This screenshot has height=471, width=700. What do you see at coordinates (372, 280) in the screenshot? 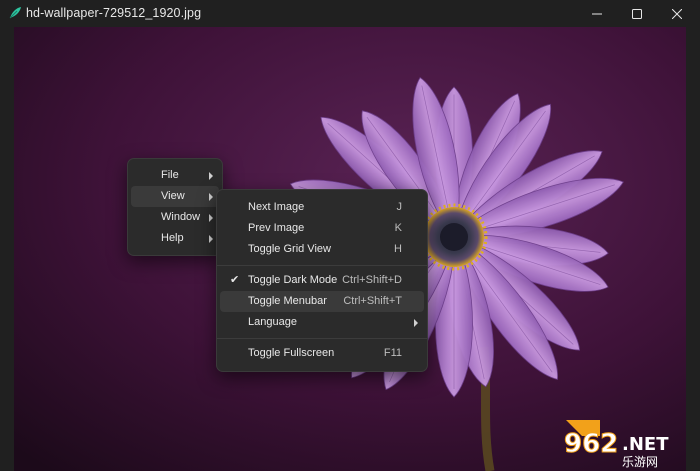
I see `shortcut-label: Ctrl+Shift+D` at bounding box center [372, 280].